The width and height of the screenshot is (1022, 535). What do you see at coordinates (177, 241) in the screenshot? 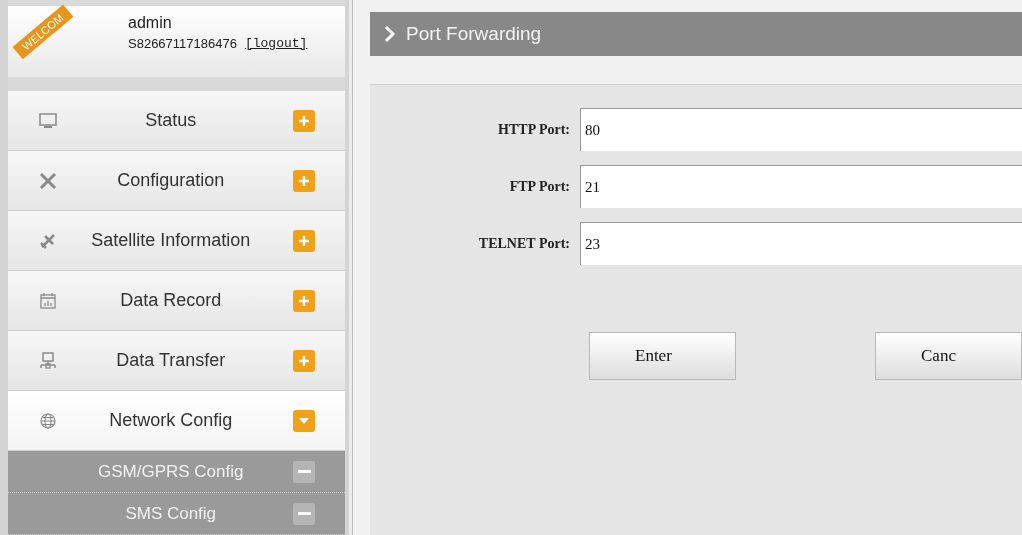
I see `menu-item: Satellite Information` at bounding box center [177, 241].